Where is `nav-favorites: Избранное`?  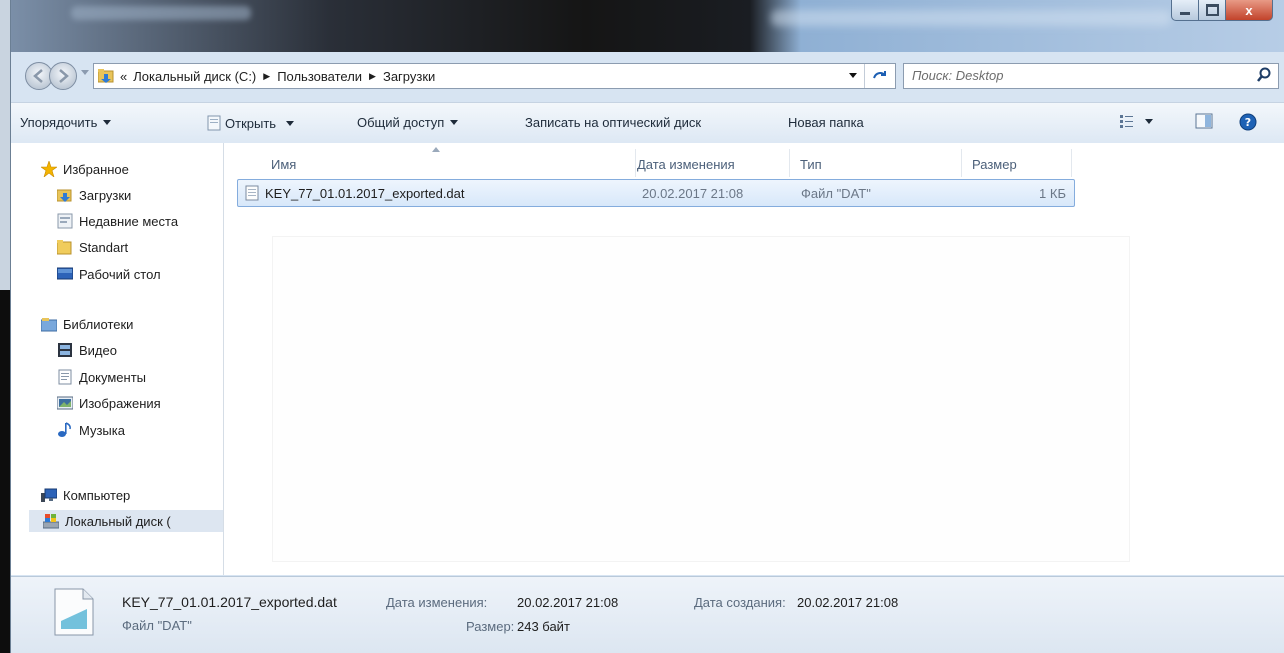 nav-favorites: Избранное is located at coordinates (85, 169).